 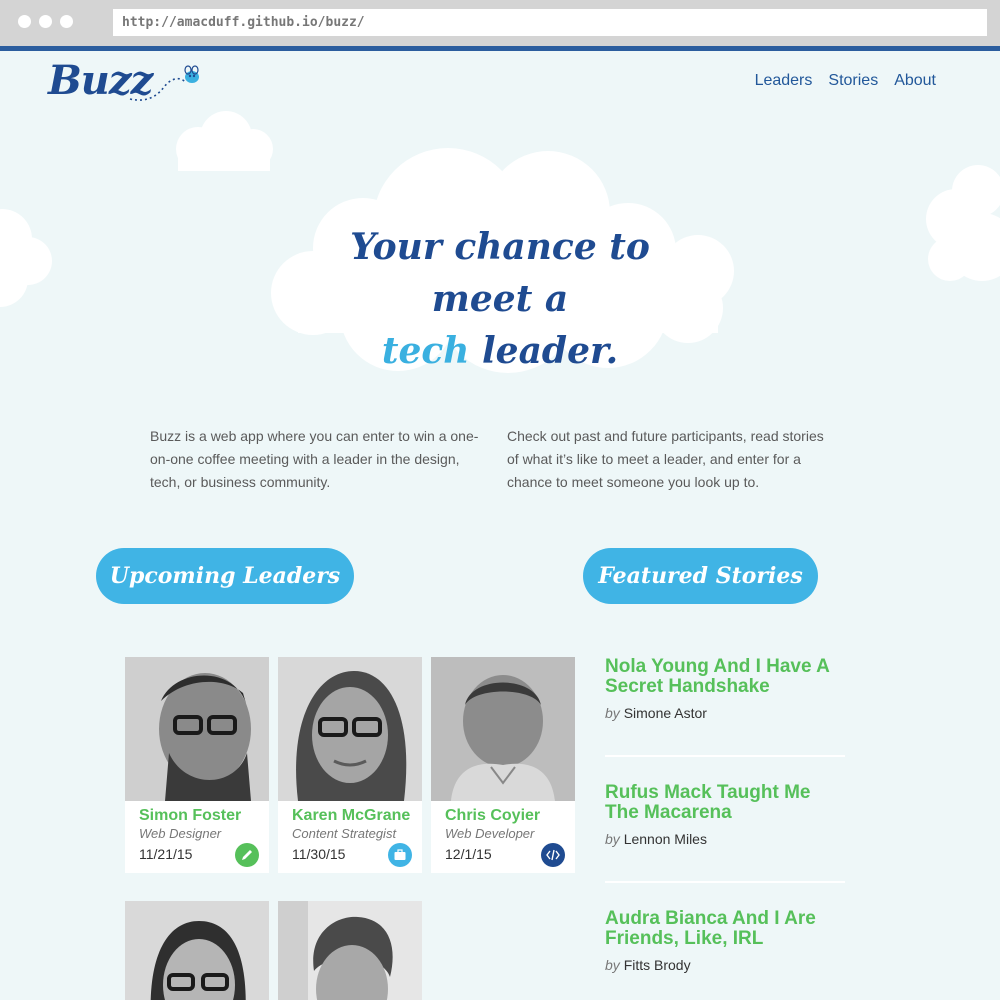 I want to click on window-dot-close, so click(x=24, y=21).